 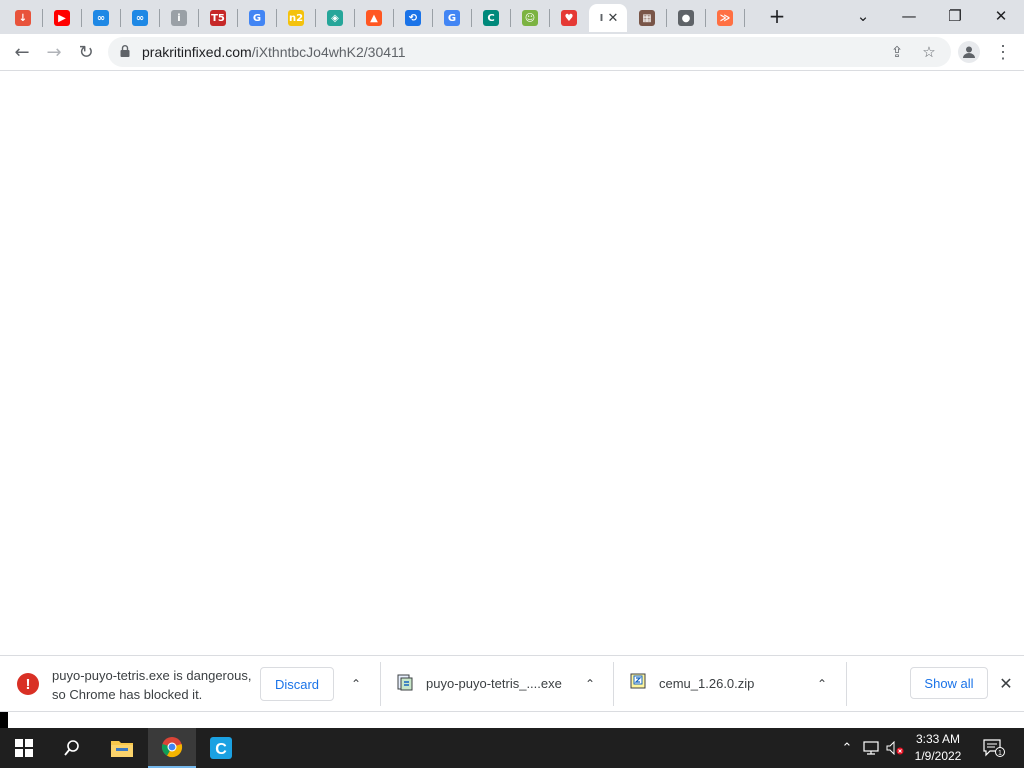 I want to click on cemu-taskbar-button: C, so click(x=221, y=748).